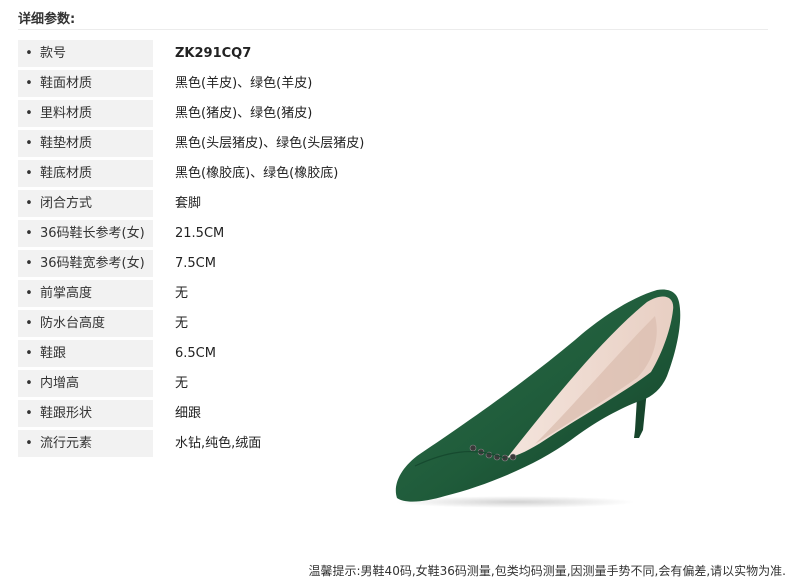 The height and width of the screenshot is (587, 790). I want to click on spec-label: • 鞋跟, so click(85, 353).